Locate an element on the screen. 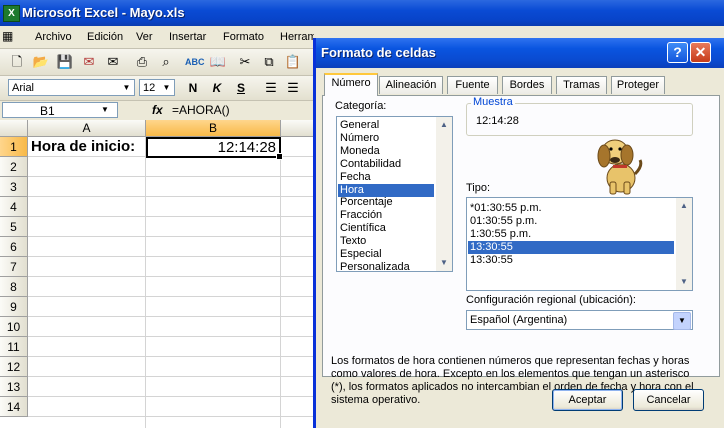 The image size is (724, 428). close-button: ✕ is located at coordinates (700, 52).